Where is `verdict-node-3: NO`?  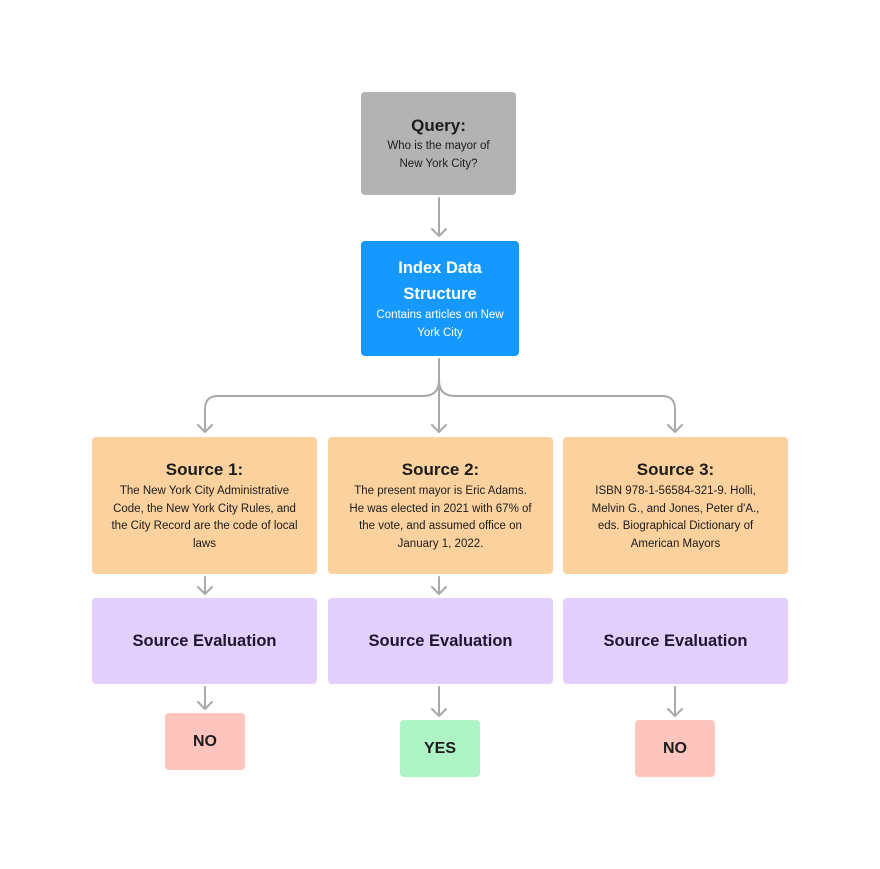 verdict-node-3: NO is located at coordinates (675, 748).